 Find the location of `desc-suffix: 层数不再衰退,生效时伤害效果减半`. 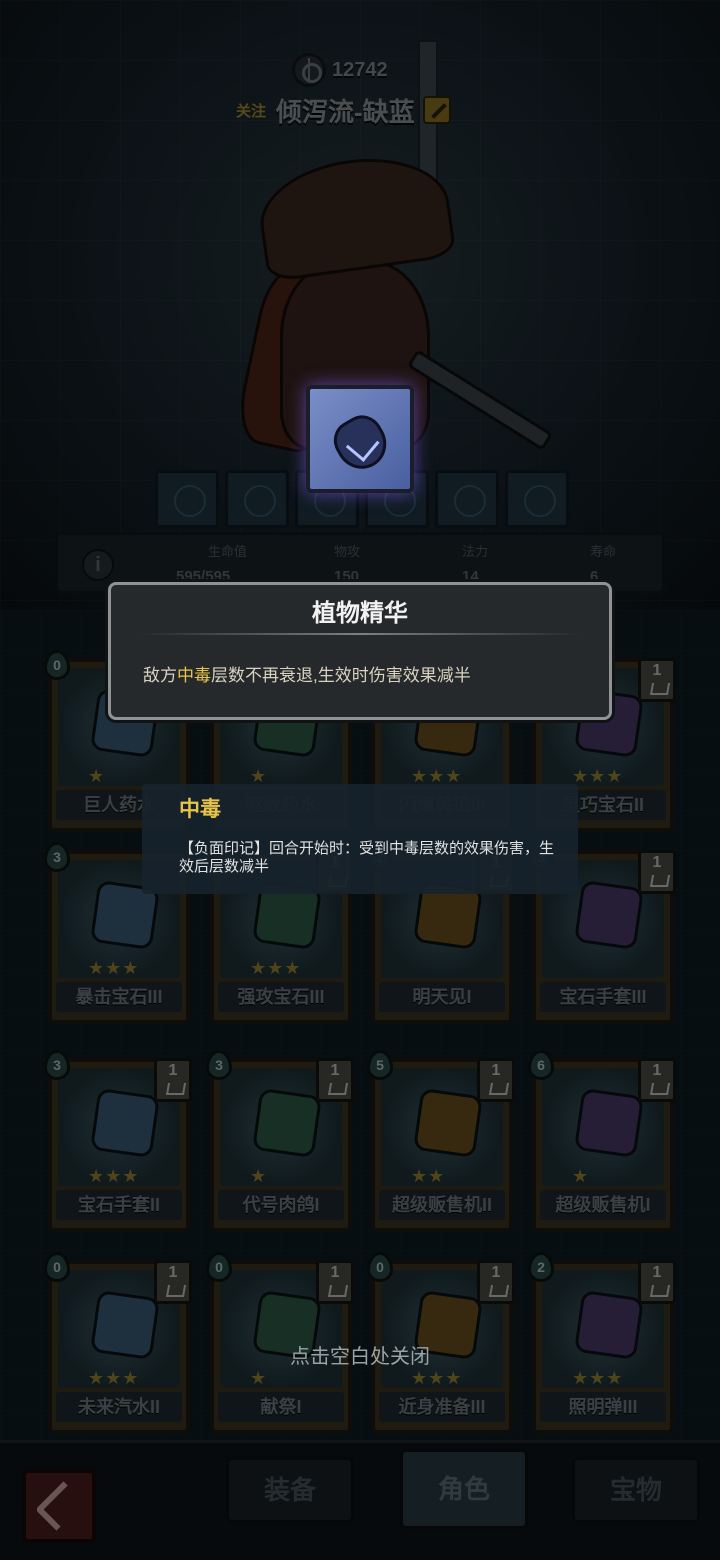

desc-suffix: 层数不再衰退,生效时伤害效果减半 is located at coordinates (341, 675).